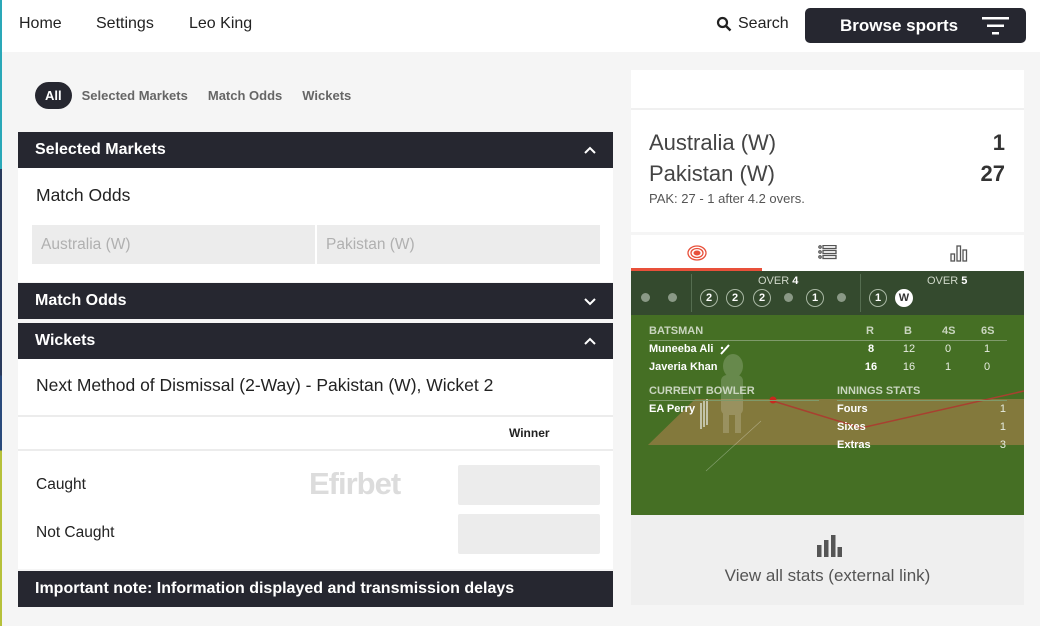 The image size is (1040, 626). What do you see at coordinates (86, 244) in the screenshot?
I see `selection-label: Australia (W)` at bounding box center [86, 244].